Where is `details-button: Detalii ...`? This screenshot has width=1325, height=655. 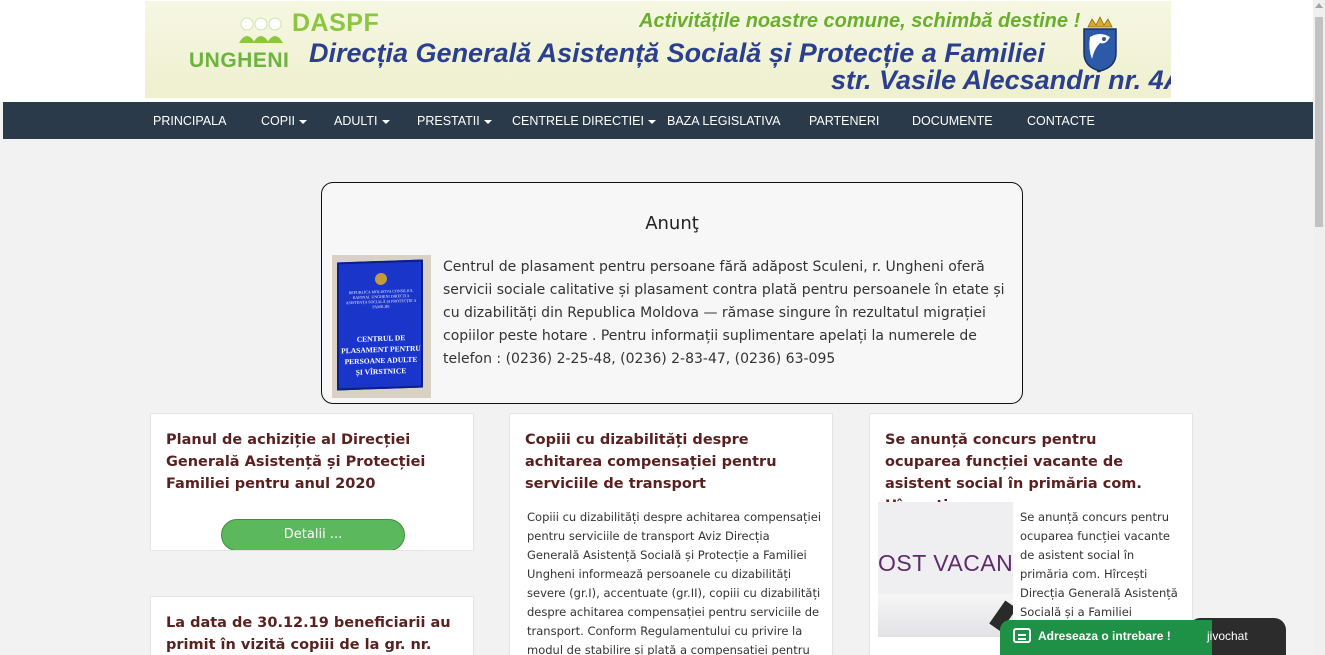 details-button: Detalii ... is located at coordinates (313, 534).